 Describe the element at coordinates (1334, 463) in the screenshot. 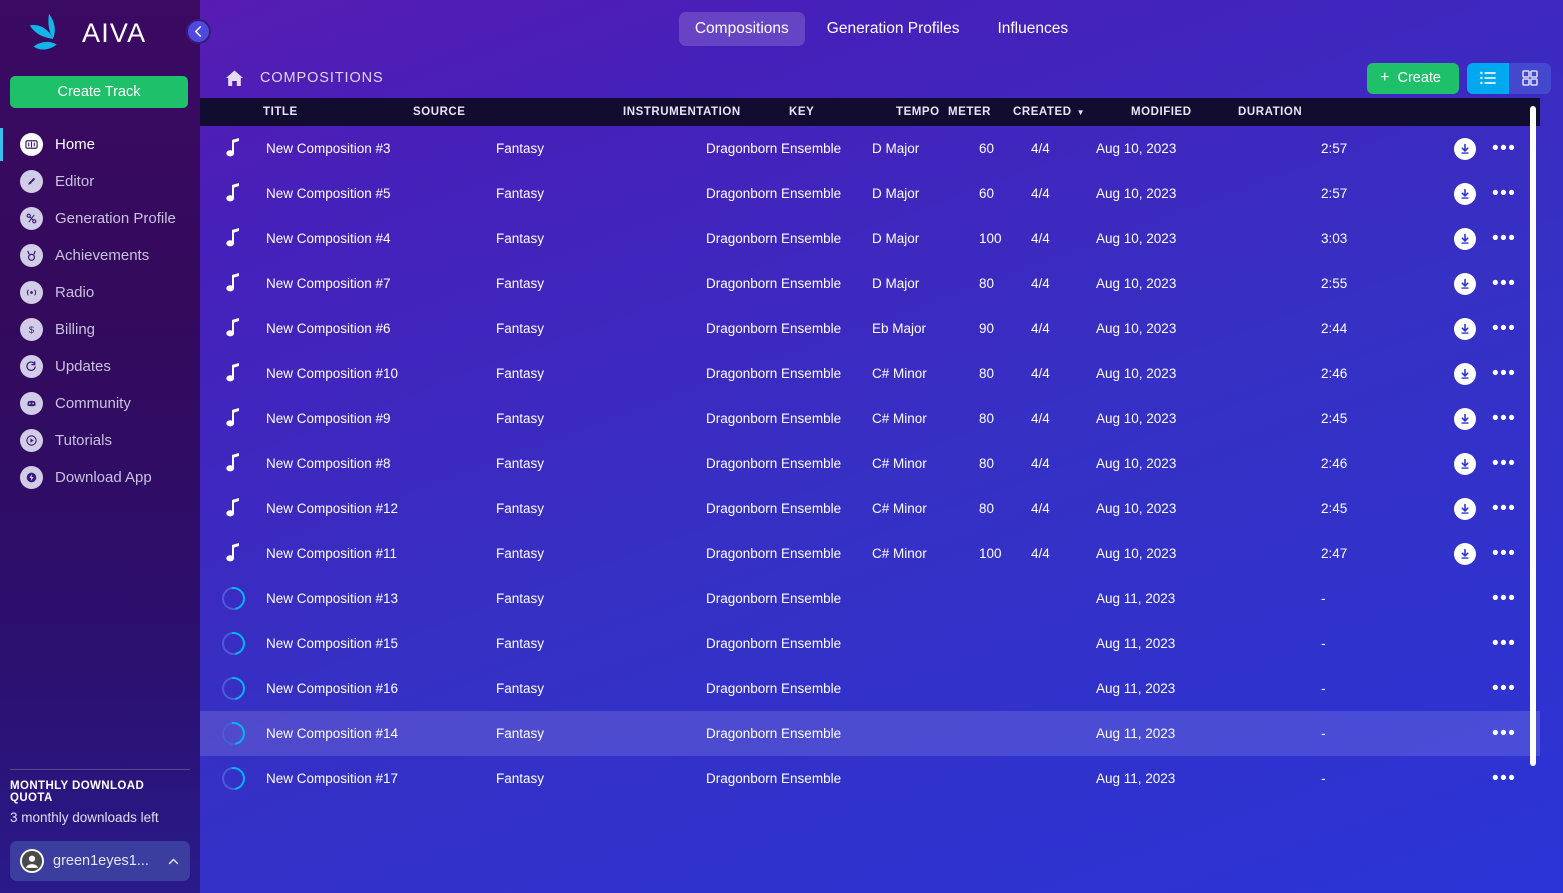

I see `row-duration: 2:46` at that location.